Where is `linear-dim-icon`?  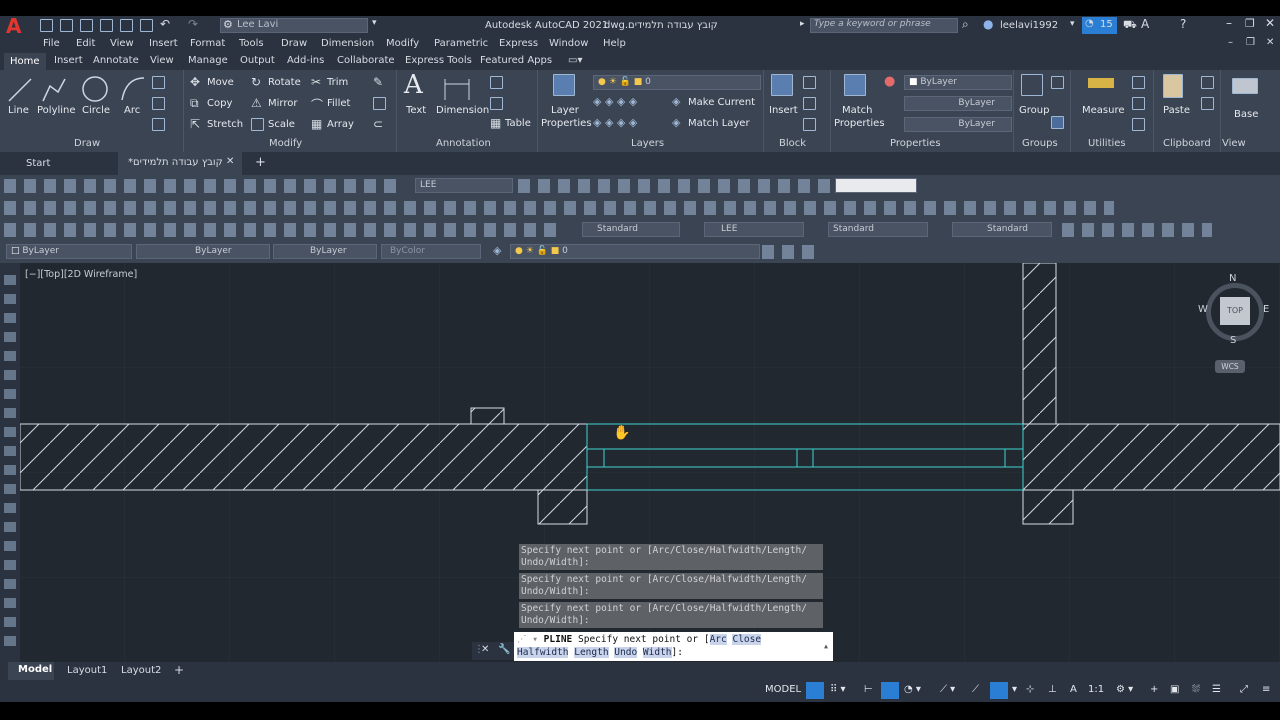
linear-dim-icon is located at coordinates (496, 82).